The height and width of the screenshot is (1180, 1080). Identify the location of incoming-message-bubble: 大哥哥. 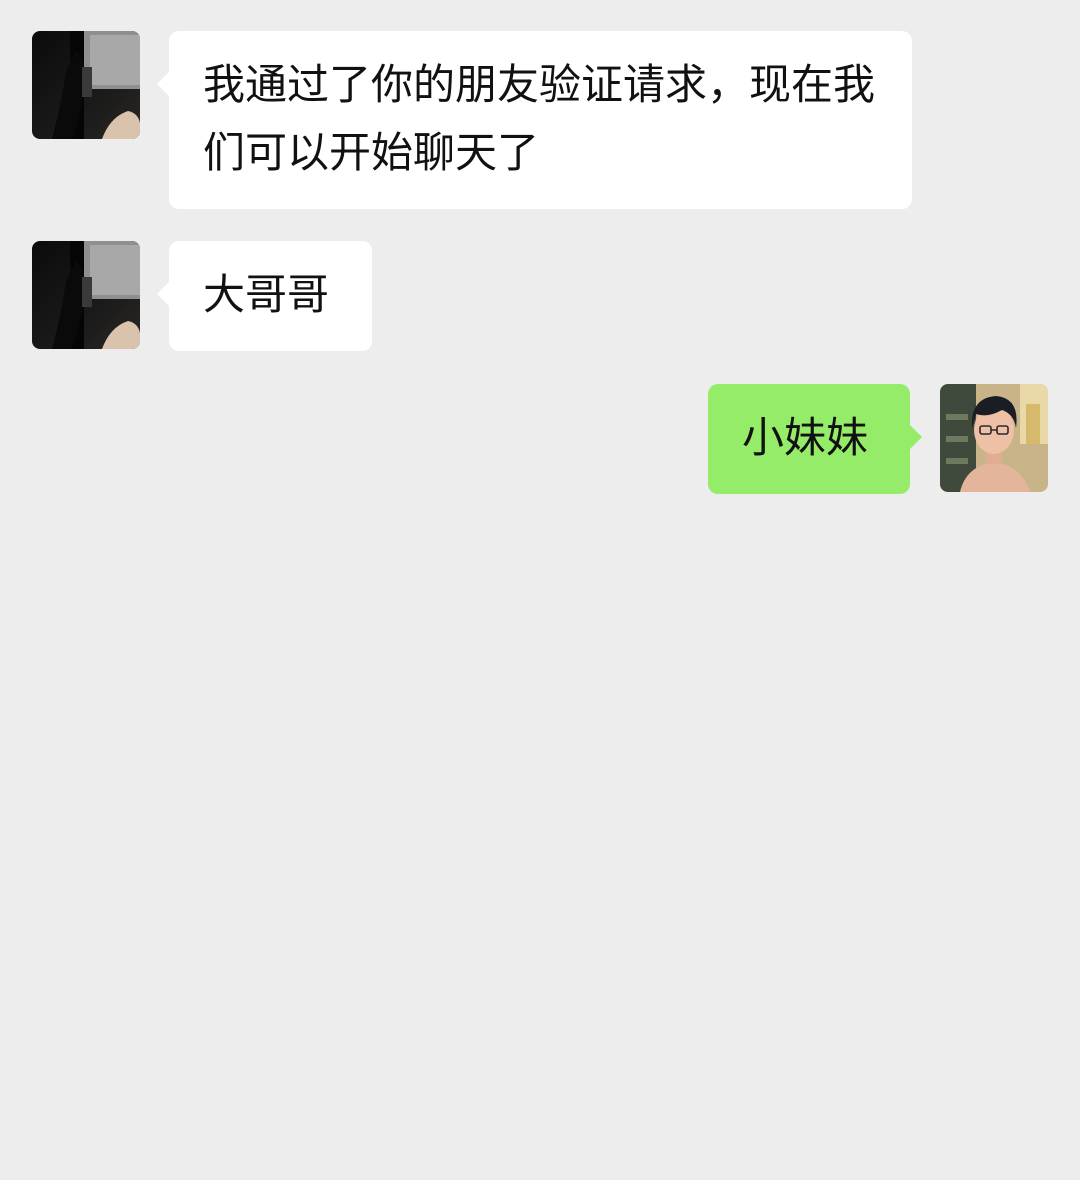
(264, 296).